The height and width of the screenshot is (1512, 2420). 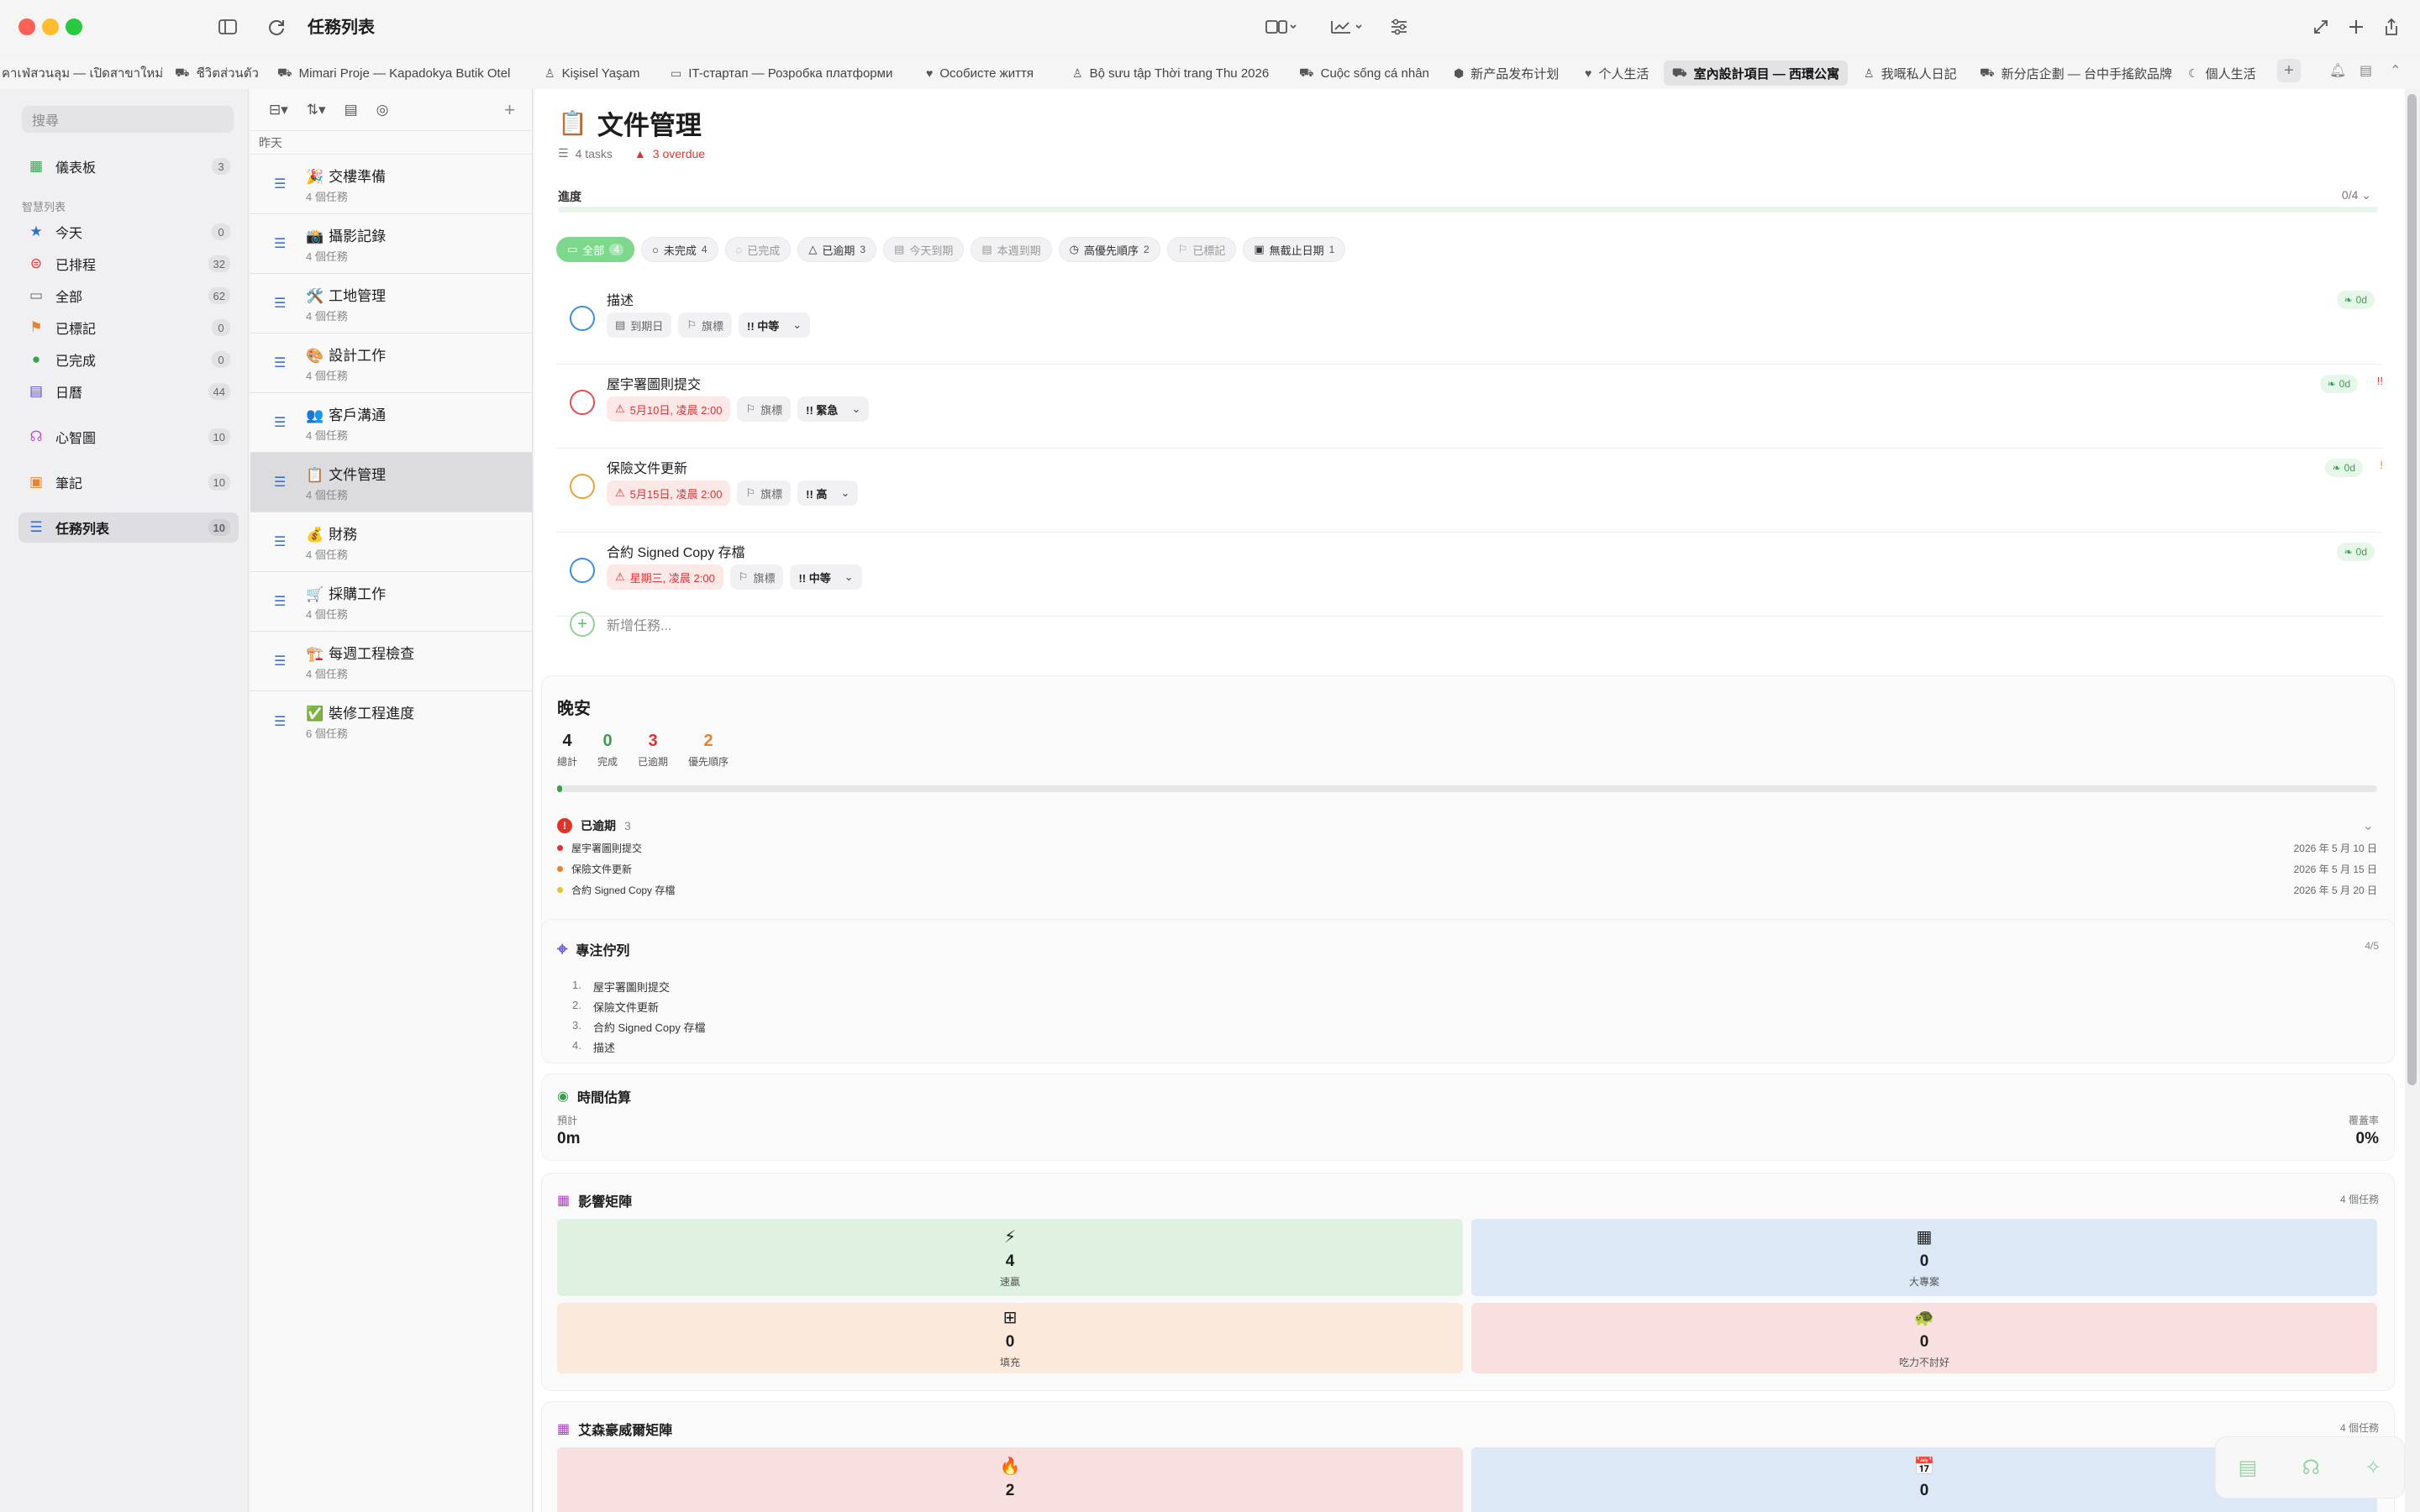 What do you see at coordinates (781, 73) in the screenshot?
I see `tab-item: ▭ IT-стартап — Розробка платформи` at bounding box center [781, 73].